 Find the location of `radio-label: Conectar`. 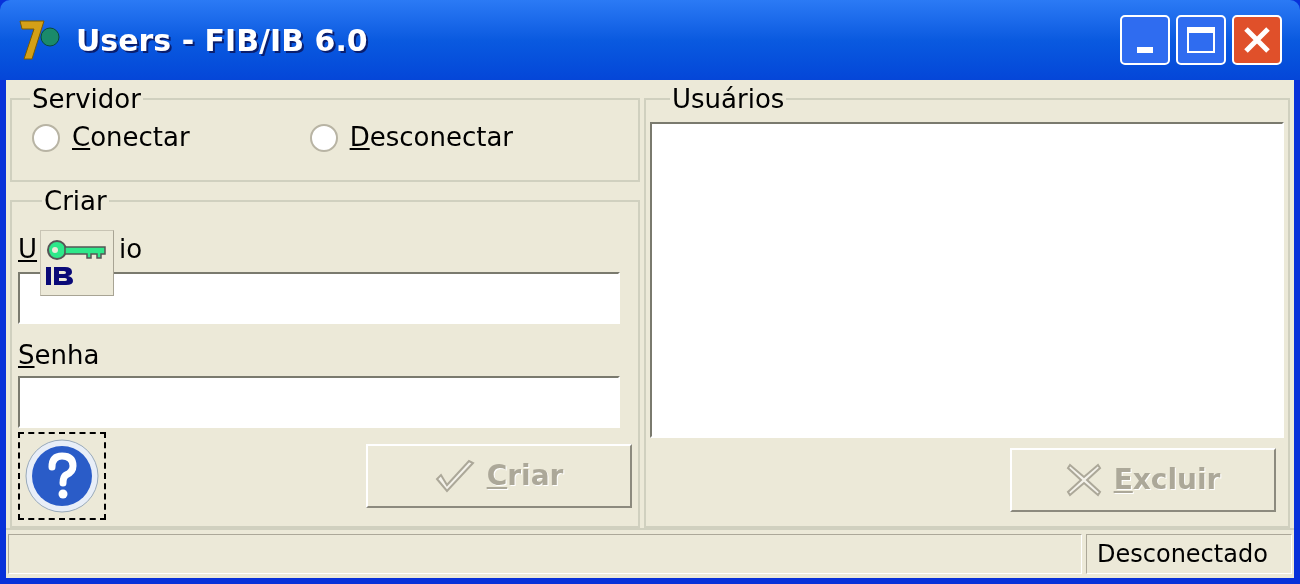

radio-label: Conectar is located at coordinates (131, 137).